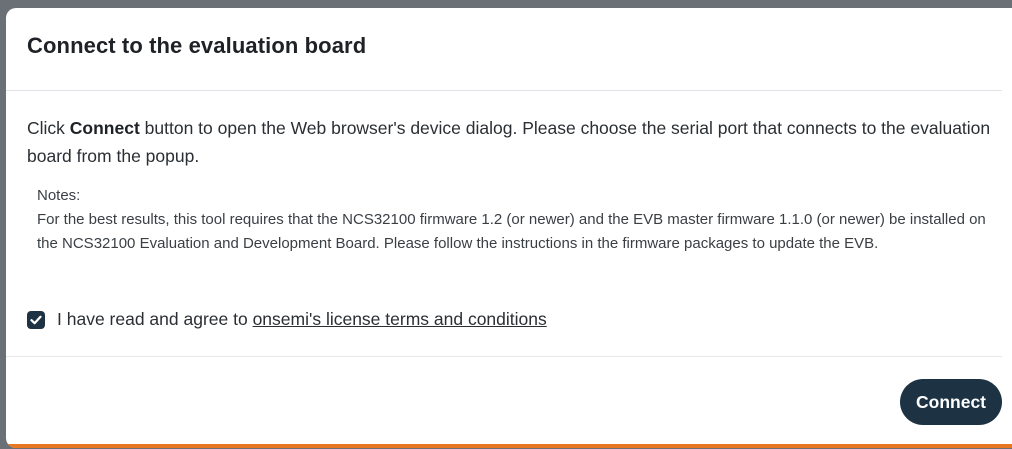  I want to click on dialog-accent-bar, so click(509, 446).